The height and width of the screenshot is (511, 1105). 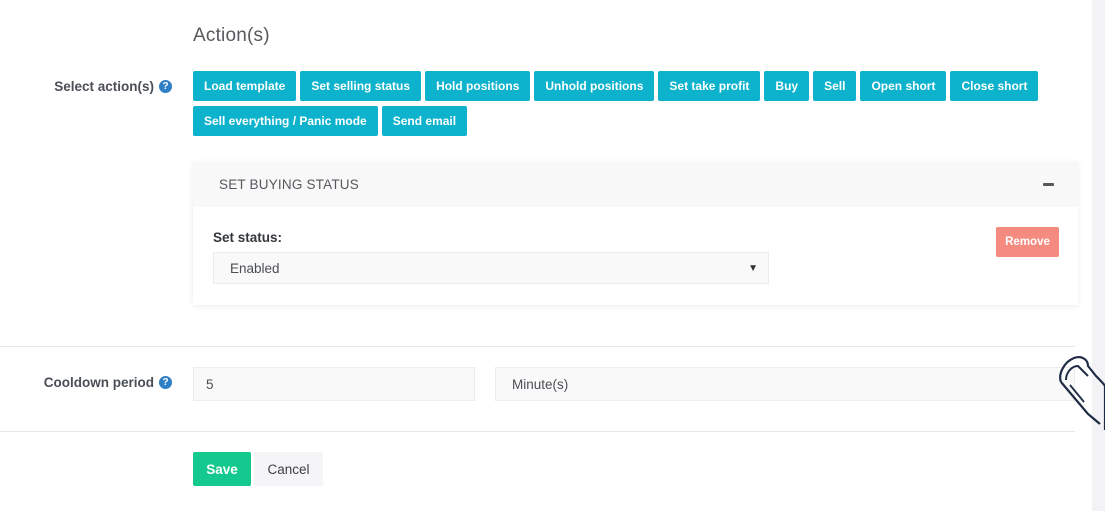 I want to click on hand-pointer-cursor-icon, so click(x=1082, y=393).